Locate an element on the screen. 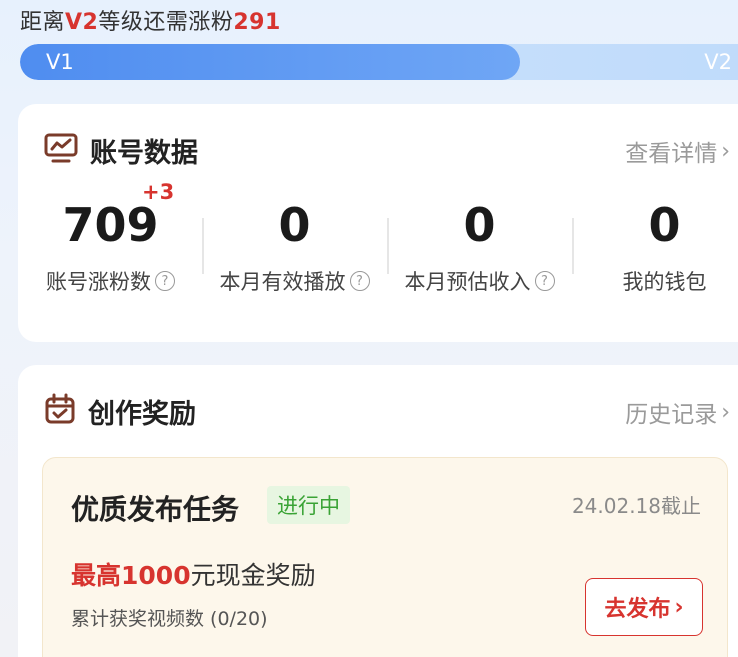 Image resolution: width=738 pixels, height=657 pixels. chart-monitor-icon is located at coordinates (61, 150).